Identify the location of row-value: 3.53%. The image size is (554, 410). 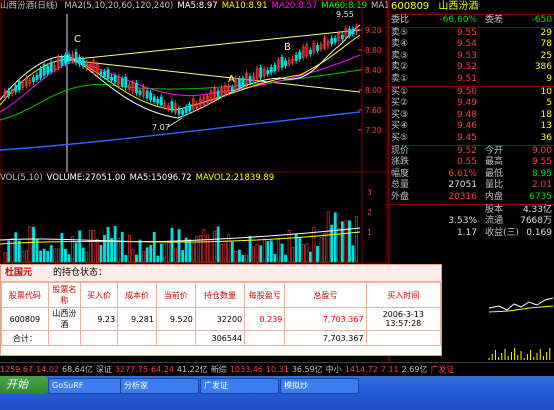
(462, 221).